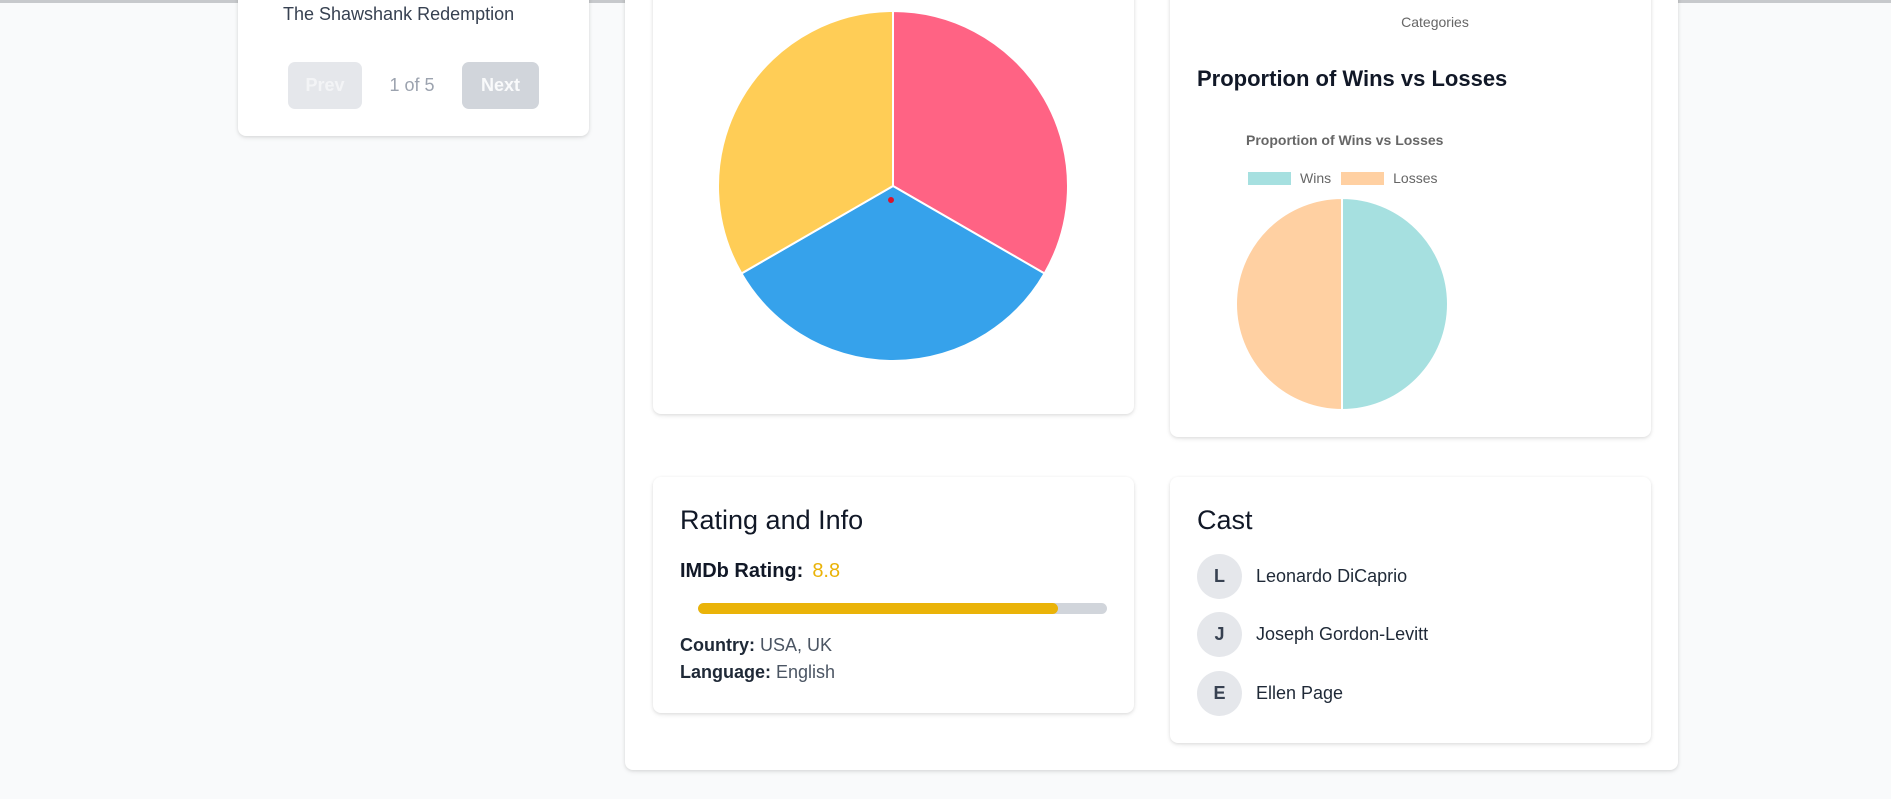 The height and width of the screenshot is (799, 1891). What do you see at coordinates (1345, 140) in the screenshot?
I see `chart-title: Proportion of Wins vs Losses` at bounding box center [1345, 140].